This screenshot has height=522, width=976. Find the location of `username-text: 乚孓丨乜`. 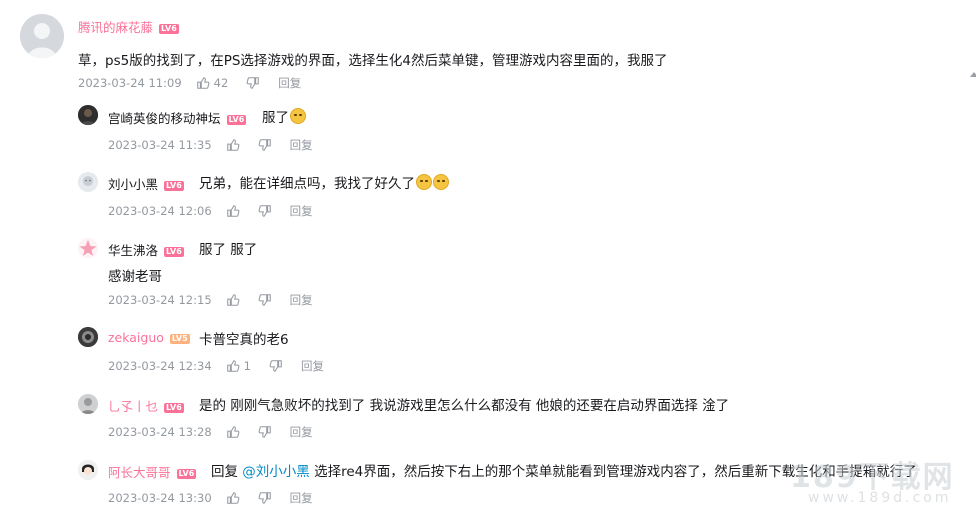

username-text: 乚孓丨乜 is located at coordinates (133, 406).